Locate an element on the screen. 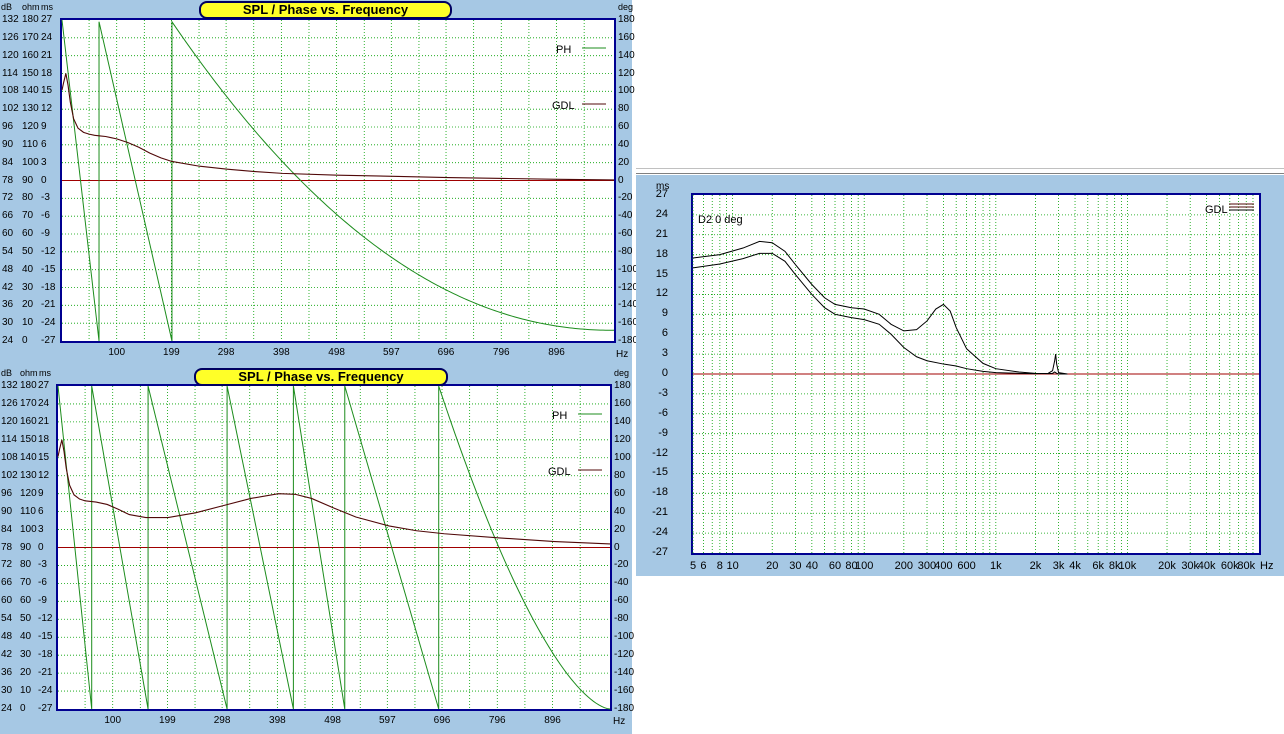  unit-hz-right: Hz is located at coordinates (1267, 566).